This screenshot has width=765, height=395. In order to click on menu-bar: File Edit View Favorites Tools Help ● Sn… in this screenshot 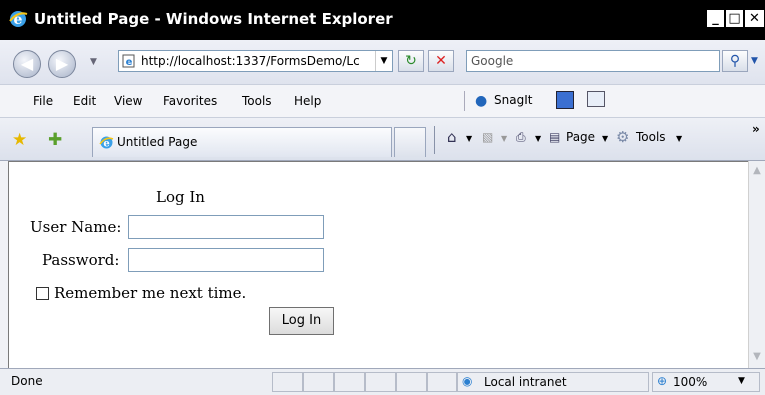, I will do `click(382, 101)`.